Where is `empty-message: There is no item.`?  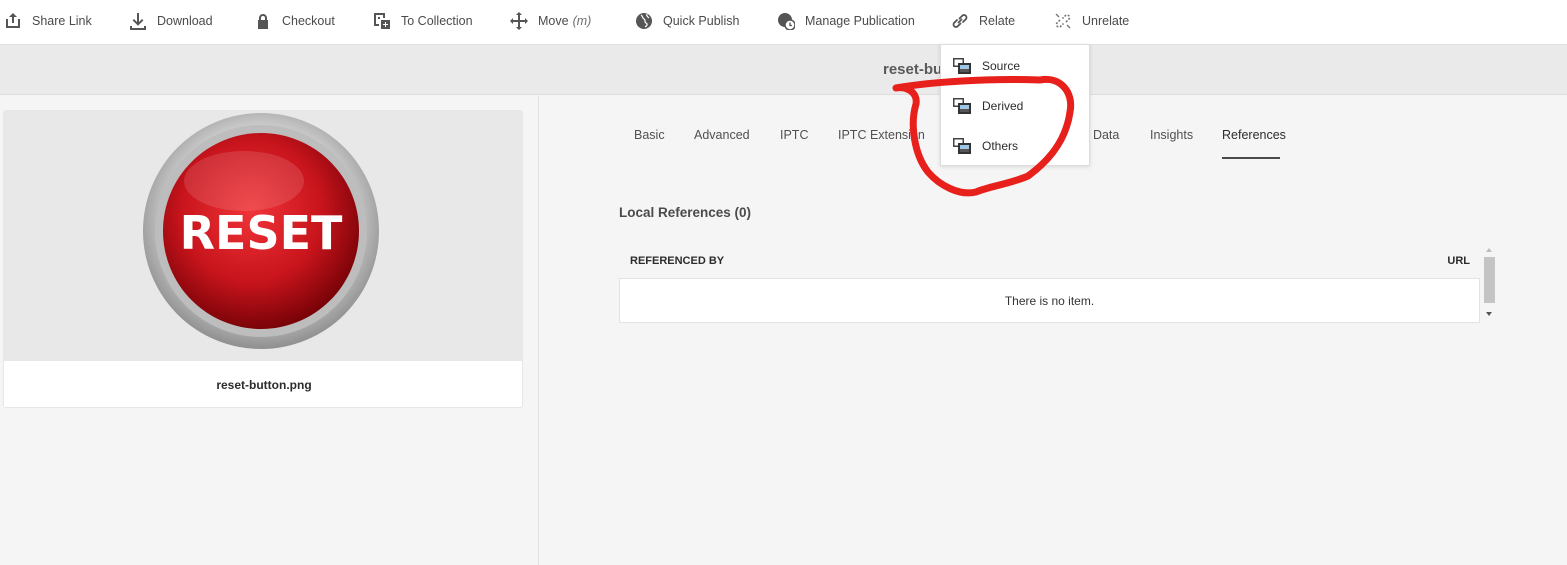
empty-message: There is no item. is located at coordinates (1049, 300).